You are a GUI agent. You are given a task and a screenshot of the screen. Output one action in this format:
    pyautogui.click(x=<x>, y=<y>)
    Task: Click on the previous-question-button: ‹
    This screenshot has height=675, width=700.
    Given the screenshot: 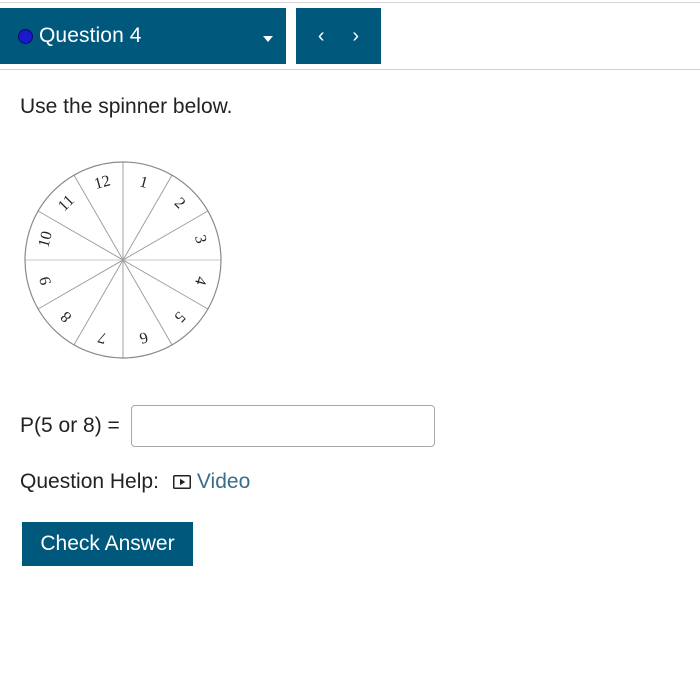 What is the action you would take?
    pyautogui.click(x=321, y=36)
    